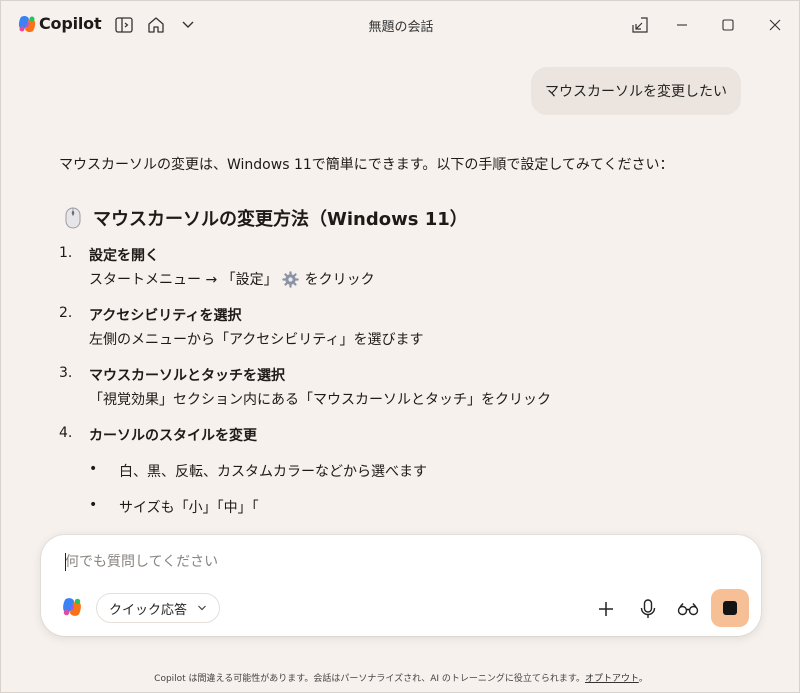 This screenshot has height=693, width=800. What do you see at coordinates (400, 25) in the screenshot?
I see `title-bar: Copilot 無題の会話` at bounding box center [400, 25].